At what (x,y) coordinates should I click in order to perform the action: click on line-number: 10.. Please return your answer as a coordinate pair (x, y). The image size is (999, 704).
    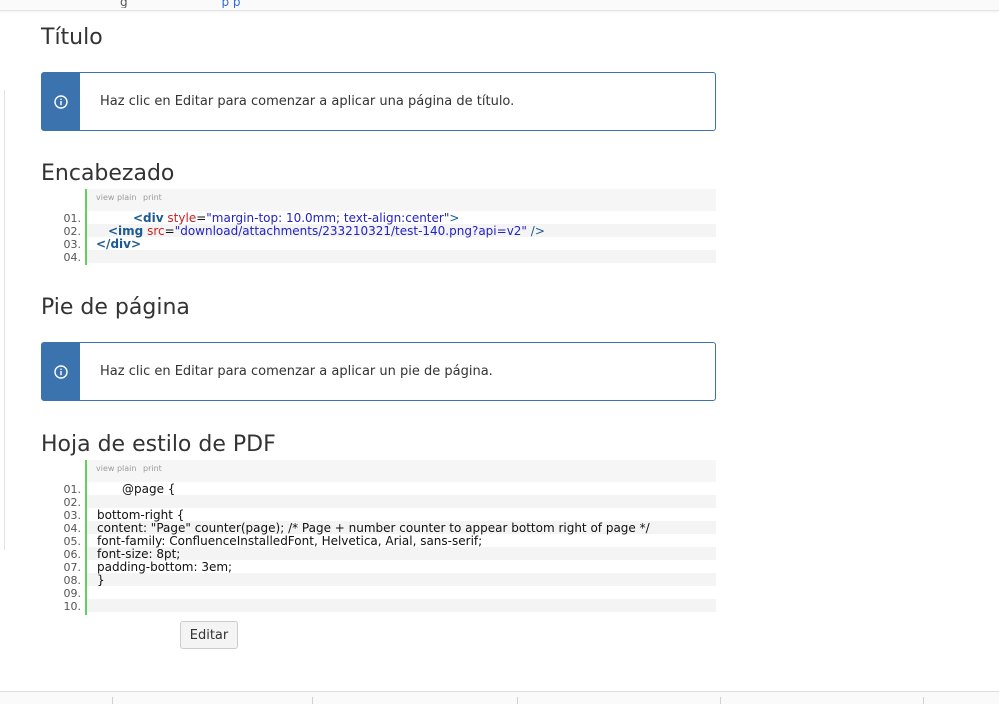
    Looking at the image, I should click on (72, 606).